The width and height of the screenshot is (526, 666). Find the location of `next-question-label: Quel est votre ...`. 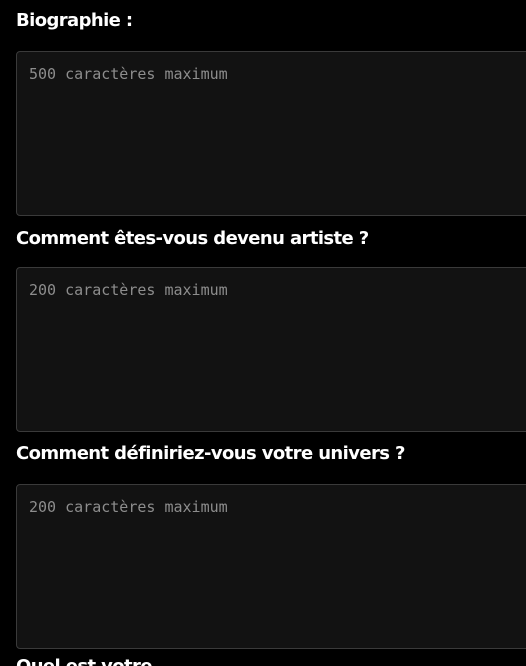

next-question-label: Quel est votre ... is located at coordinates (96, 661).